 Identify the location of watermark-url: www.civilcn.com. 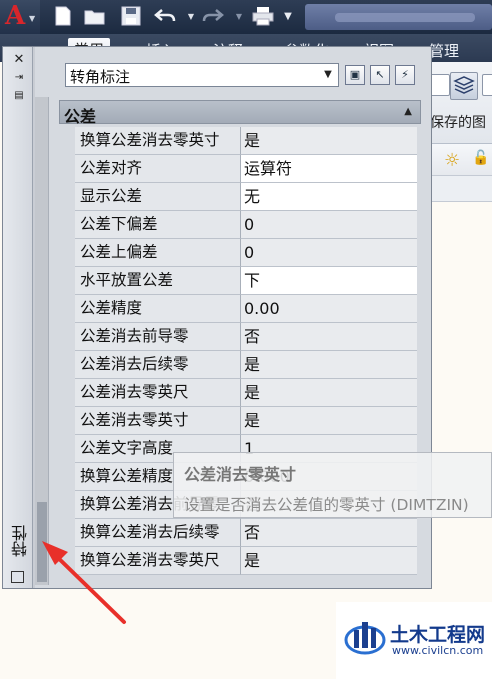
(438, 650).